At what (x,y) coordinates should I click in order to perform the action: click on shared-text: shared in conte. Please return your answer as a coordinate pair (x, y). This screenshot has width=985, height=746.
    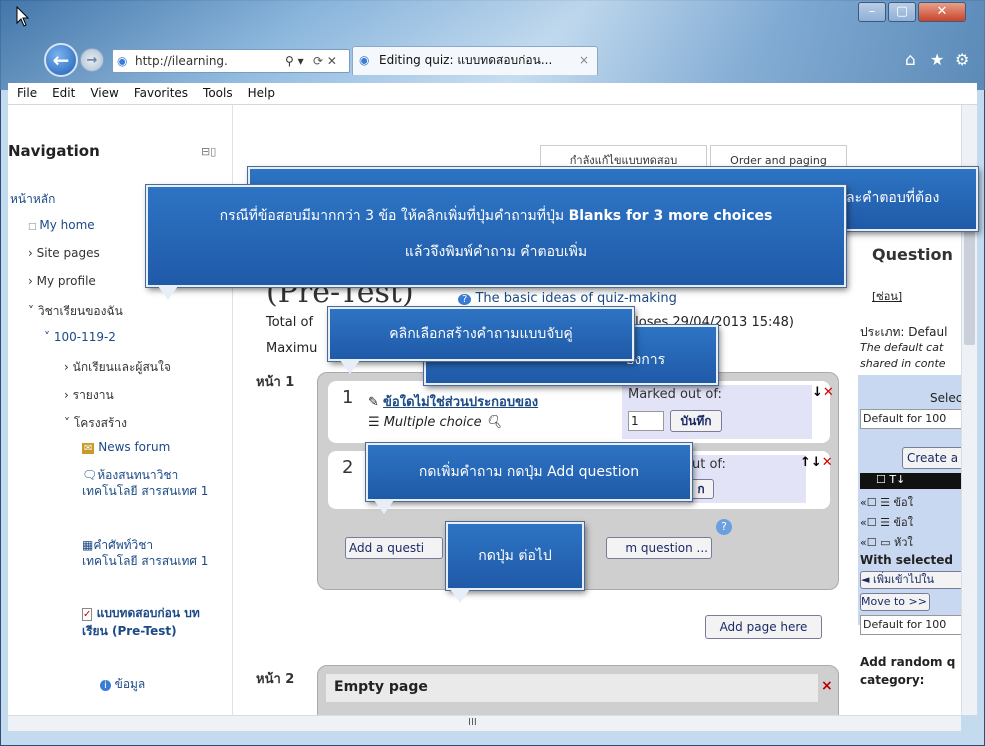
    Looking at the image, I should click on (903, 363).